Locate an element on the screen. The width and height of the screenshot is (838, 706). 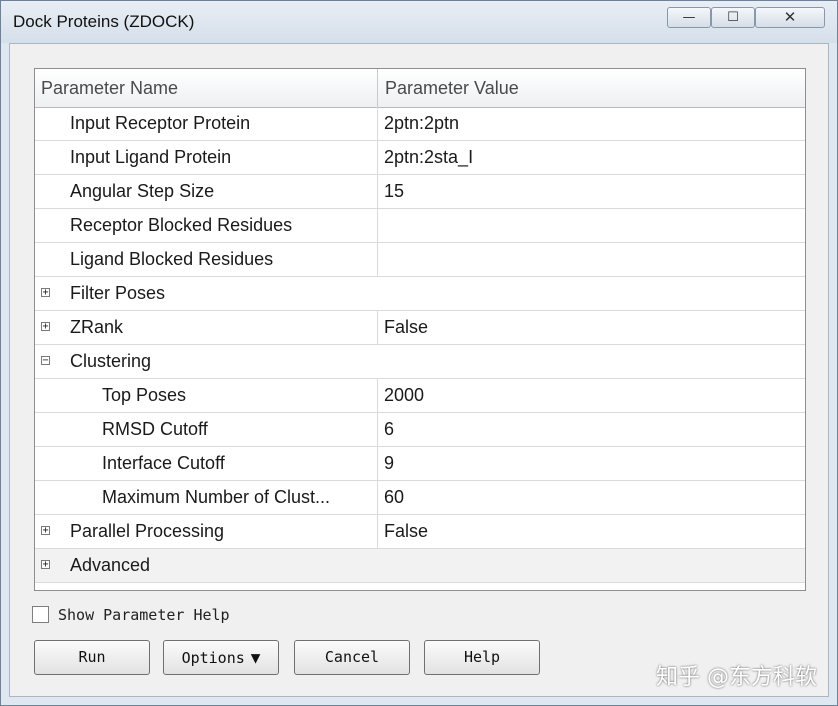
param-value: 2ptn:2sta_I is located at coordinates (428, 157).